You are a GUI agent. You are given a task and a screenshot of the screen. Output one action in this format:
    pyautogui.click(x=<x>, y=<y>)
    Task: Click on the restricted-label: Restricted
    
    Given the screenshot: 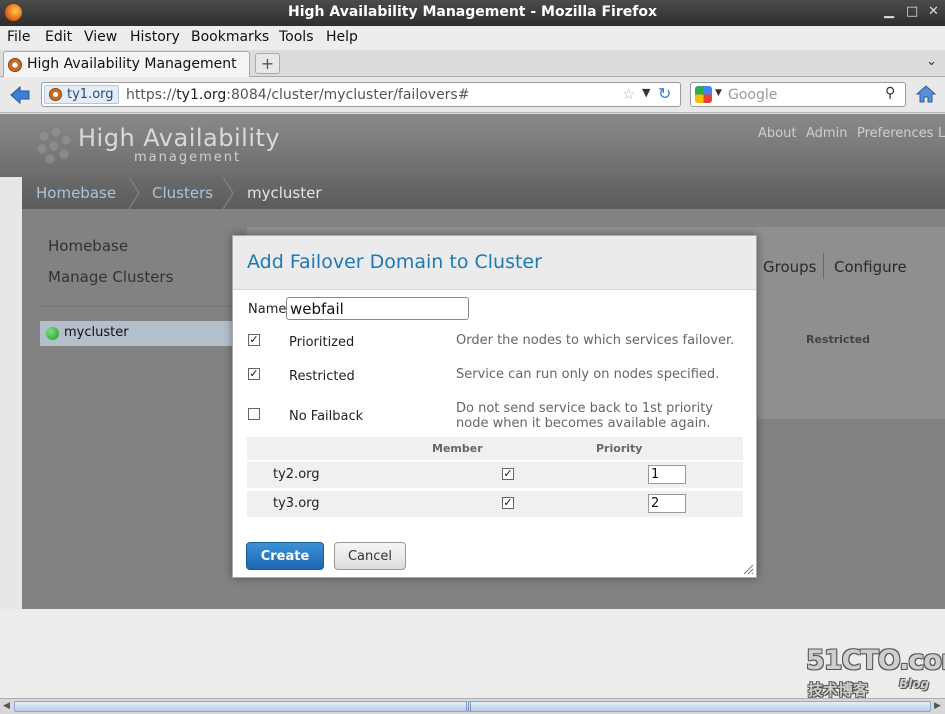 What is the action you would take?
    pyautogui.click(x=322, y=376)
    